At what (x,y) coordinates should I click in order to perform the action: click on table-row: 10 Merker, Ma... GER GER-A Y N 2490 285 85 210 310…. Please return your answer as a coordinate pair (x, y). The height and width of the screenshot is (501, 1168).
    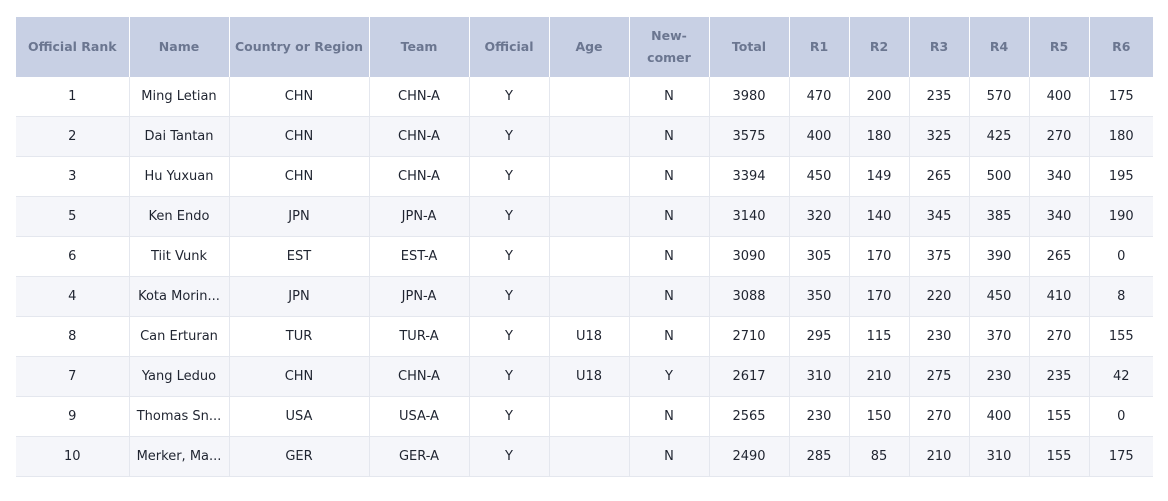
    Looking at the image, I should click on (584, 456).